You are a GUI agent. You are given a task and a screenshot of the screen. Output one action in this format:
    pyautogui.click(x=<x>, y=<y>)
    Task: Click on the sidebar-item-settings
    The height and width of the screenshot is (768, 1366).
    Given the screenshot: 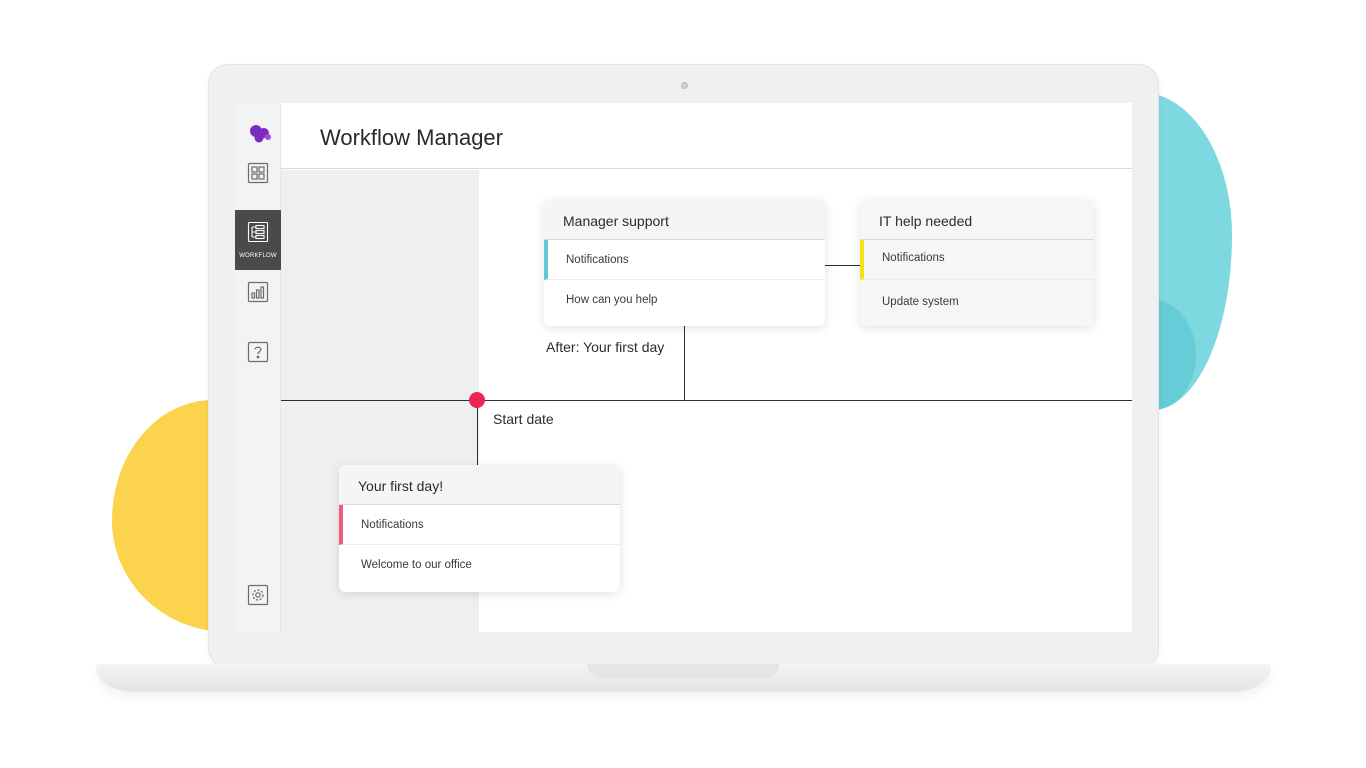 What is the action you would take?
    pyautogui.click(x=258, y=597)
    